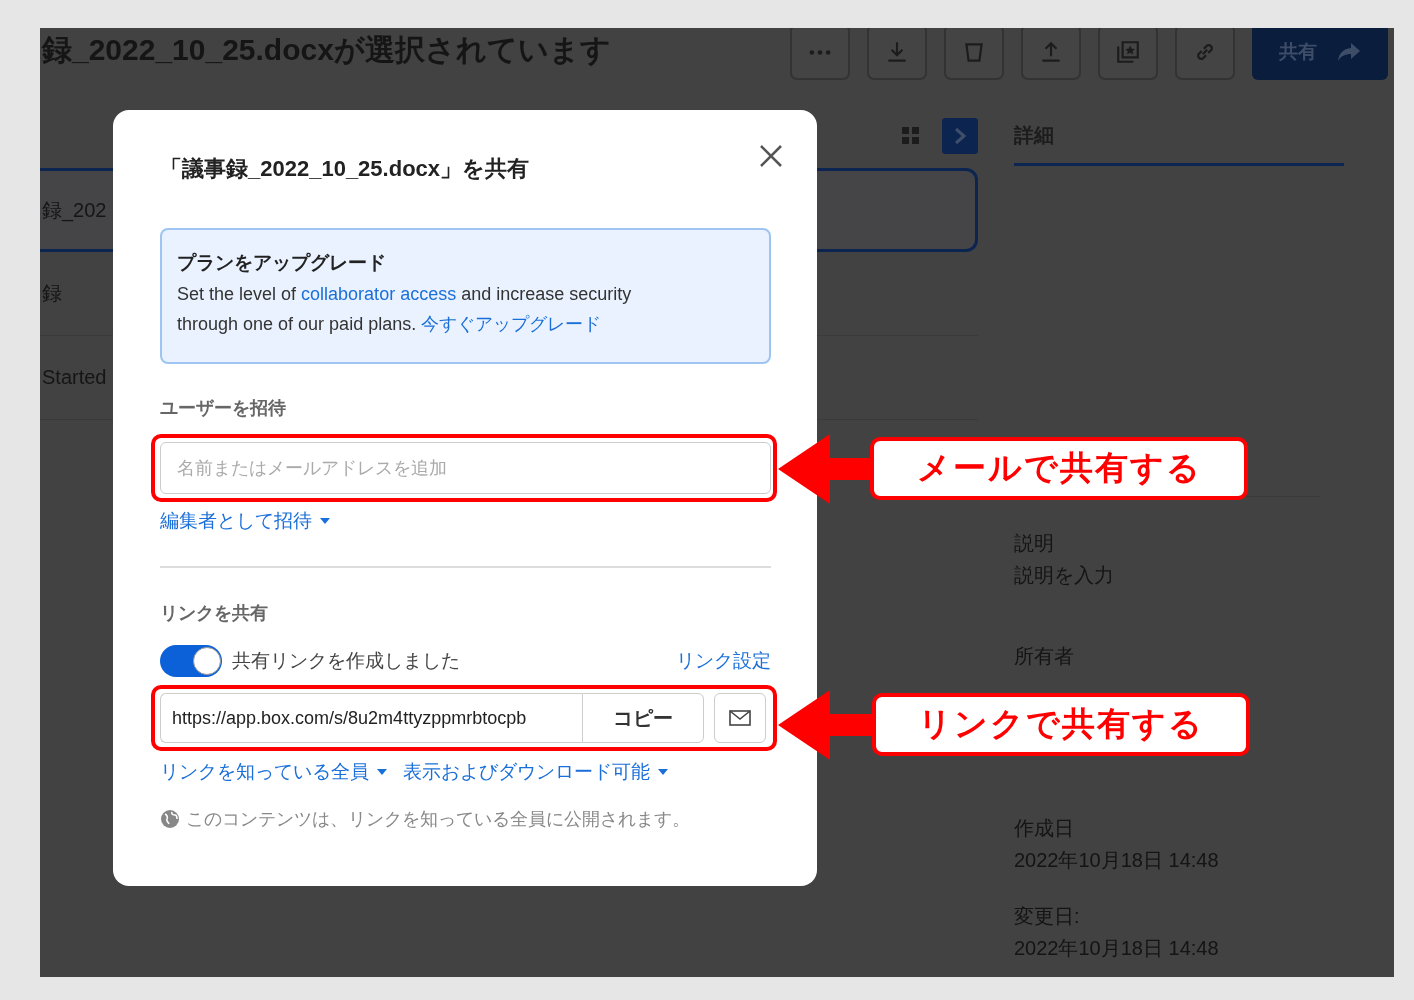 Image resolution: width=1414 pixels, height=1000 pixels. I want to click on mail-icon, so click(740, 718).